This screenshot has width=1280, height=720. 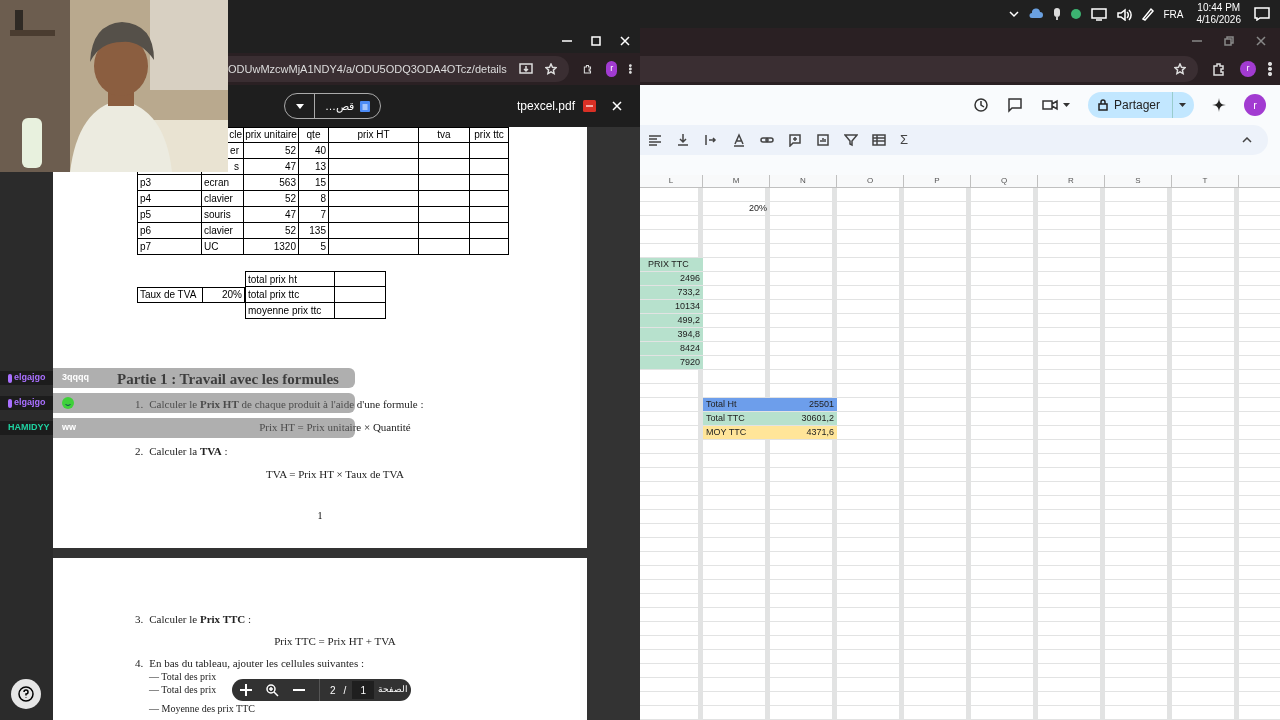 What do you see at coordinates (202, 708) in the screenshot?
I see `list-item: — Moyenne des prix TTC` at bounding box center [202, 708].